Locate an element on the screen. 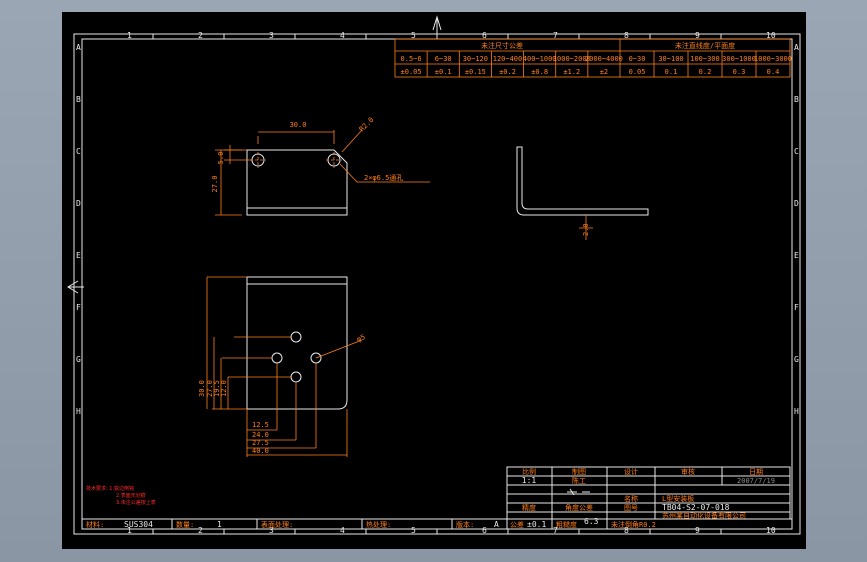  note-line-2: 2.表面无划痕 is located at coordinates (131, 495).